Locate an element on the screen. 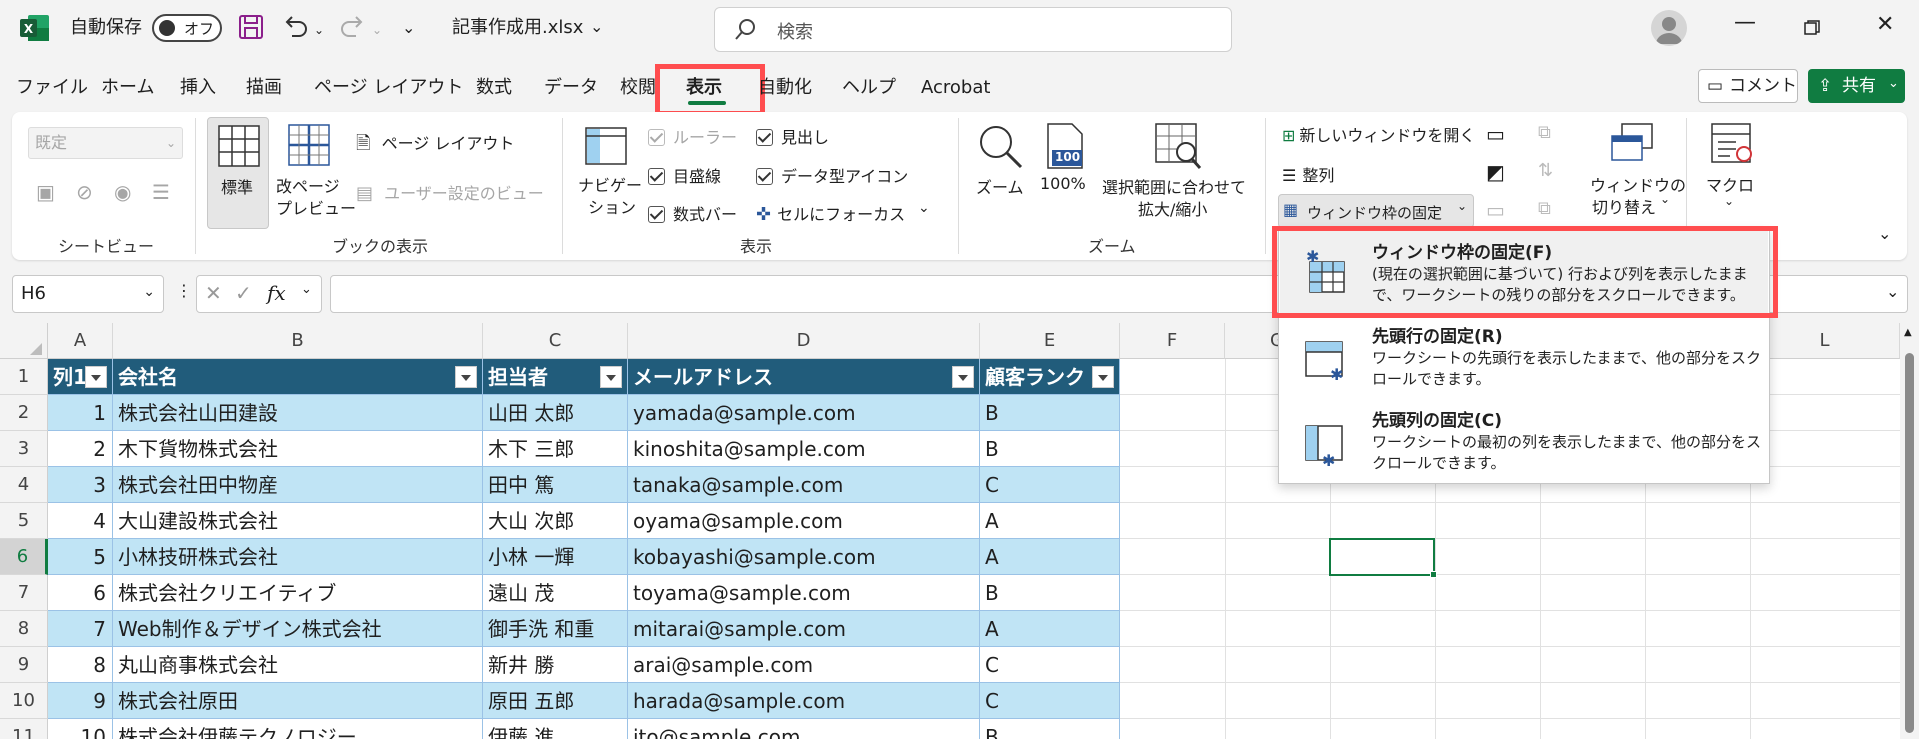 Image resolution: width=1919 pixels, height=739 pixels. autosave-toggle: オフ is located at coordinates (187, 28).